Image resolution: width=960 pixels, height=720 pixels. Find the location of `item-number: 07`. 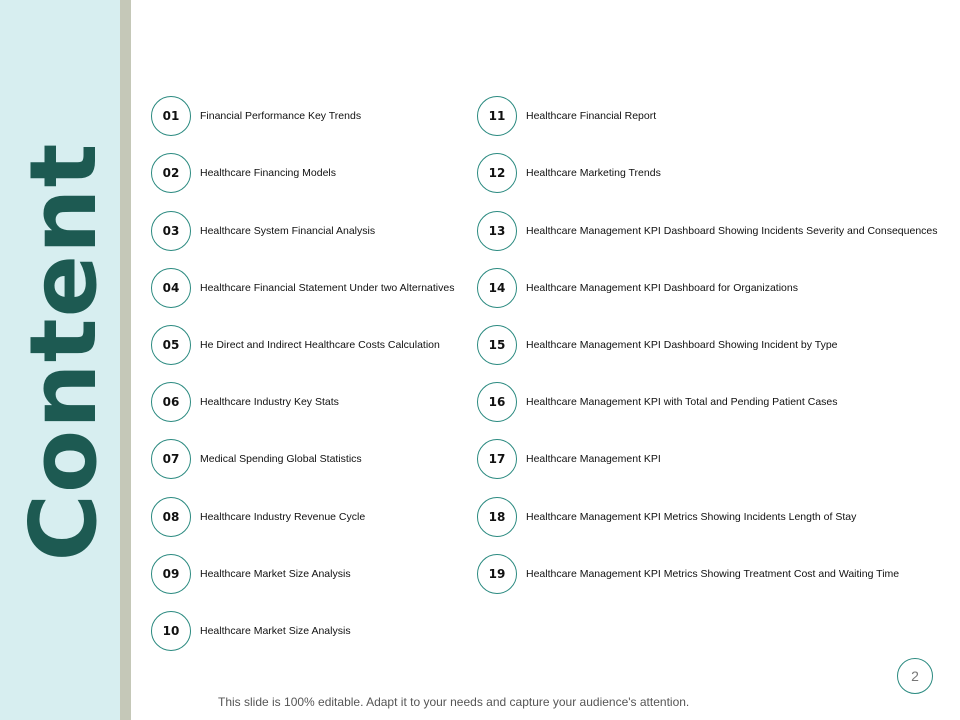

item-number: 07 is located at coordinates (171, 459).